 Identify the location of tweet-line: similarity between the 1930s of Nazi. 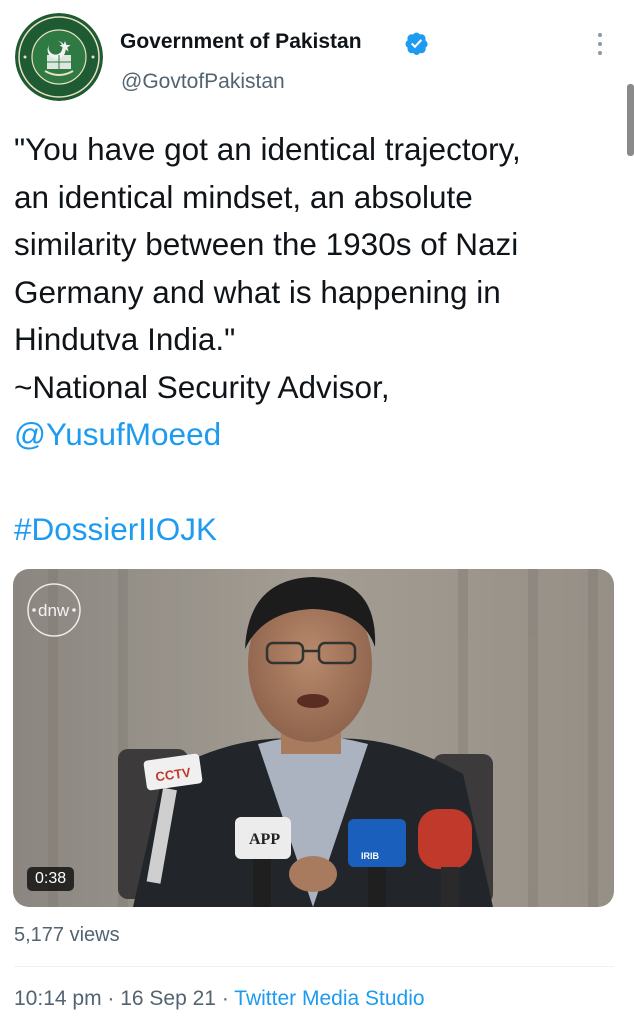
(266, 244).